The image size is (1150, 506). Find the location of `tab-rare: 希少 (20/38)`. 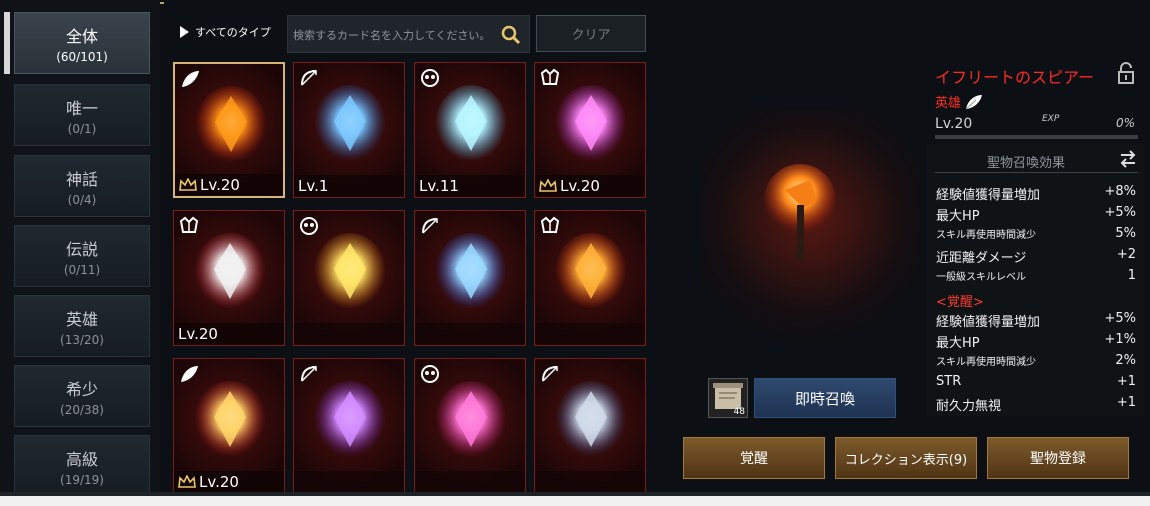

tab-rare: 希少 (20/38) is located at coordinates (82, 396).